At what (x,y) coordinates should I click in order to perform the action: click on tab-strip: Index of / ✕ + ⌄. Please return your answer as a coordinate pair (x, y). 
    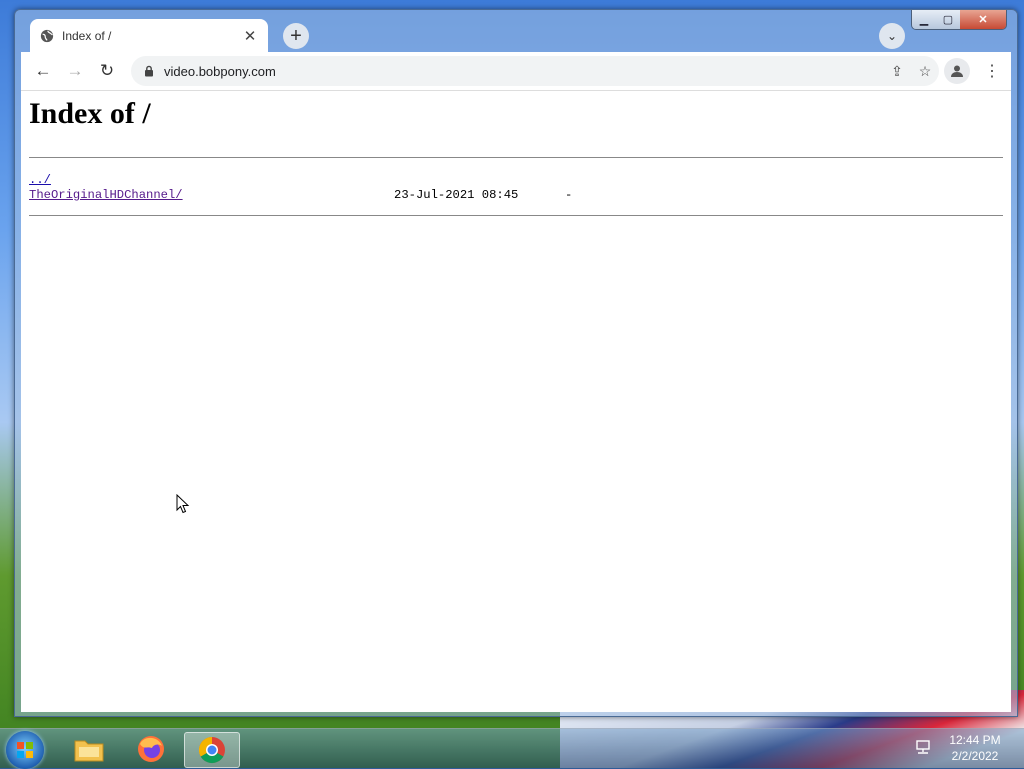
    Looking at the image, I should click on (516, 31).